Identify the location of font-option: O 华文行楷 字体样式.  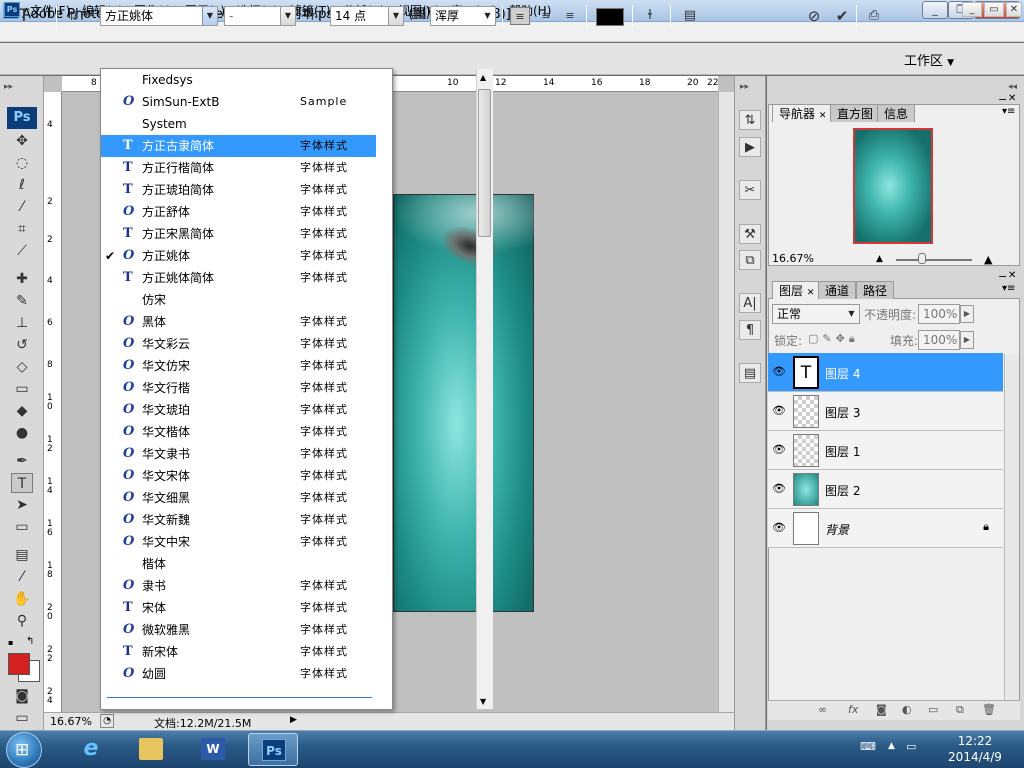
(238, 388).